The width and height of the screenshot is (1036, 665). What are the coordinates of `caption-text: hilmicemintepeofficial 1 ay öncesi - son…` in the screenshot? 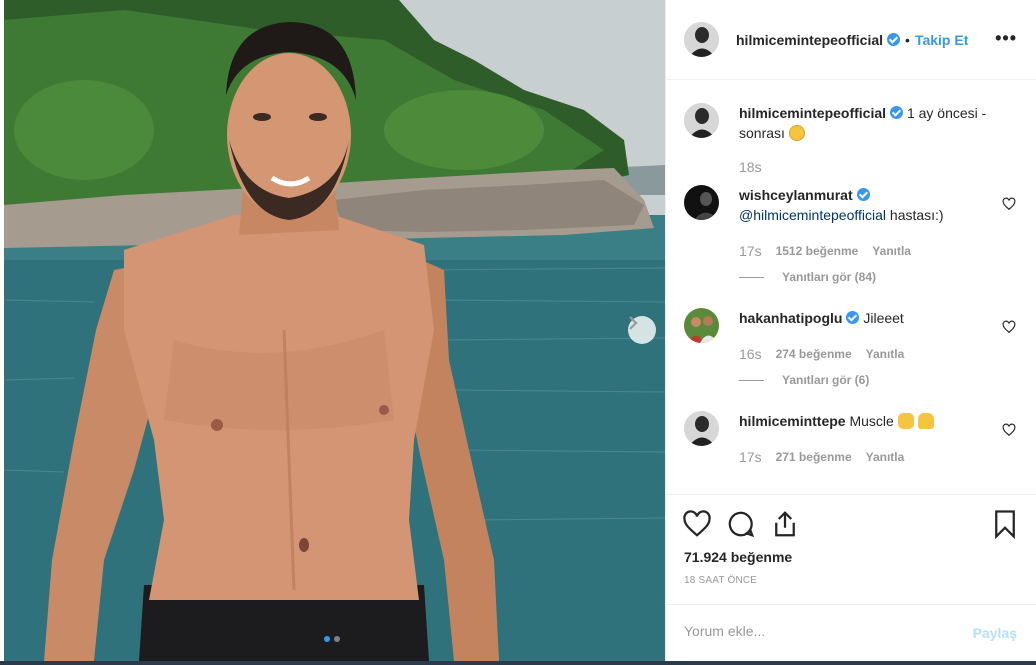 It's located at (869, 123).